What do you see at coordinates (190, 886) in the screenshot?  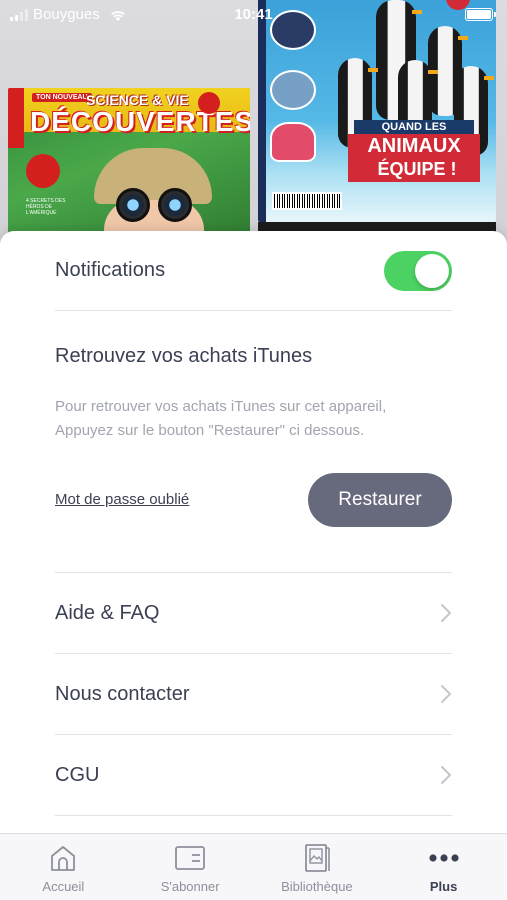 I see `tab-label: S'abonner` at bounding box center [190, 886].